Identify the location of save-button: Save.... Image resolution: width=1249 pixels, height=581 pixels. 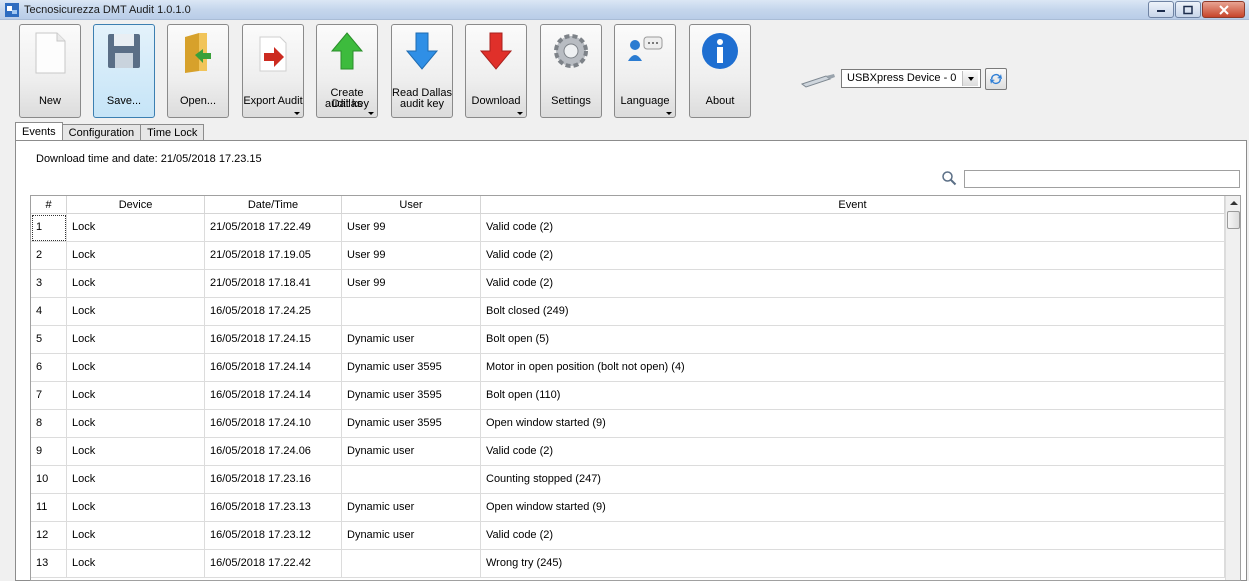
(124, 71).